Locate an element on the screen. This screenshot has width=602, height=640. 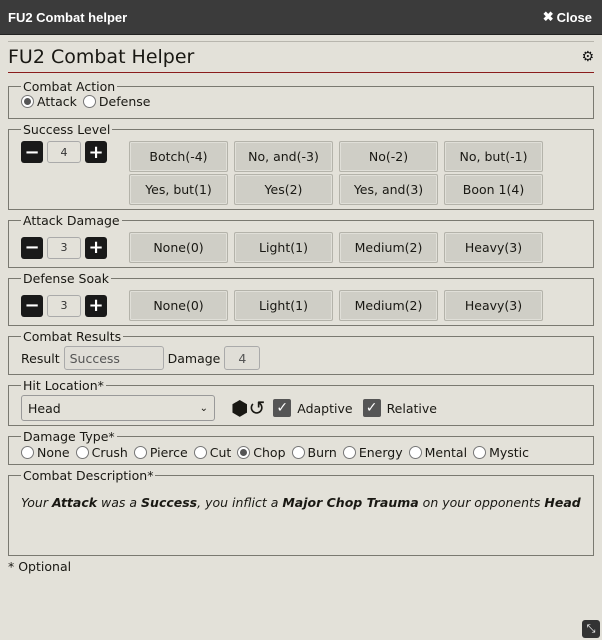
radio-attack: Attack is located at coordinates (49, 101).